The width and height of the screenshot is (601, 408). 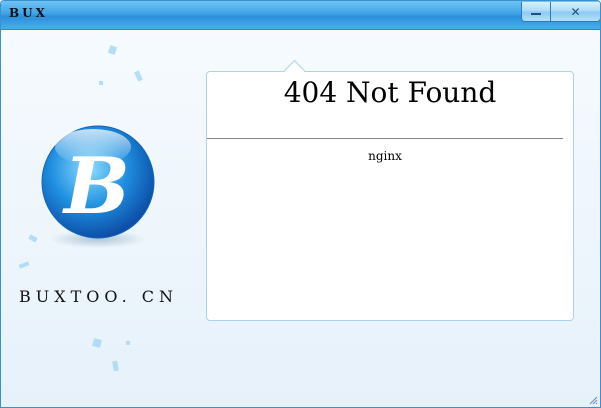 I want to click on logo-icon: B, so click(x=98, y=186).